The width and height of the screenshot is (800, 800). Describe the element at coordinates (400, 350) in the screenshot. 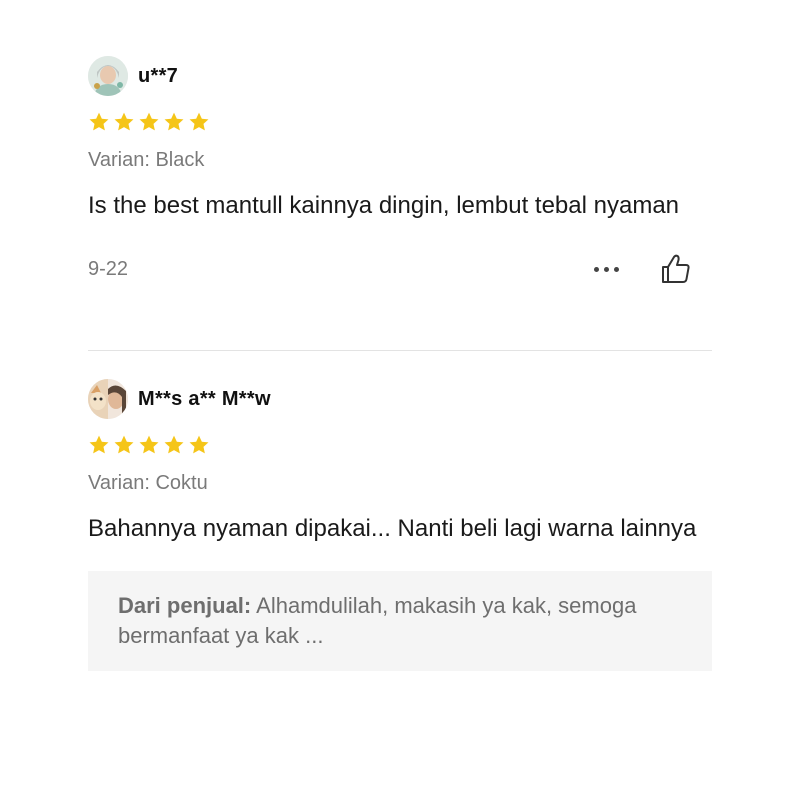

I see `divider` at that location.